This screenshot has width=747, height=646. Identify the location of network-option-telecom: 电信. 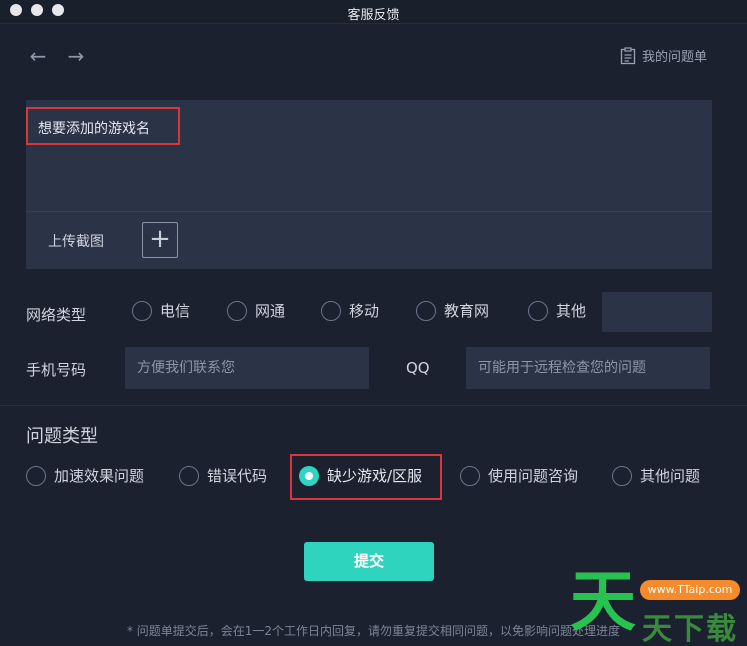
(161, 310).